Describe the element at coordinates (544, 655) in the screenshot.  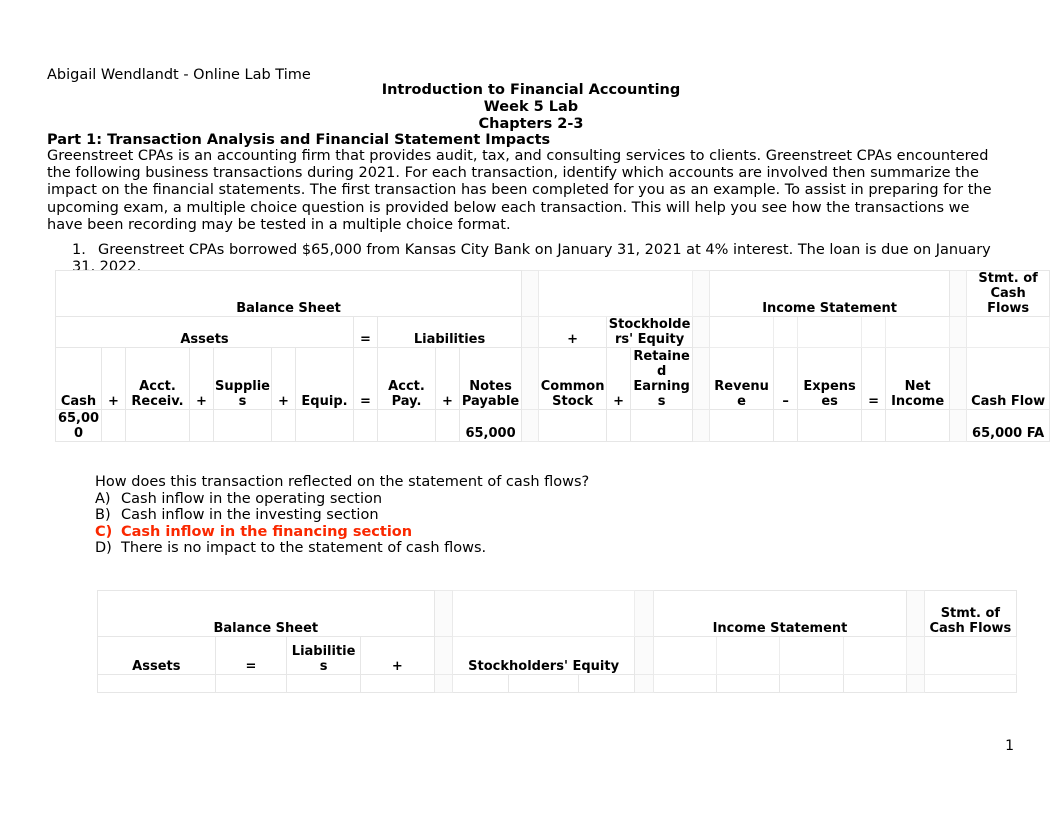
I see `table2-stockholders-equity-header: Stockholders' Equity` at that location.